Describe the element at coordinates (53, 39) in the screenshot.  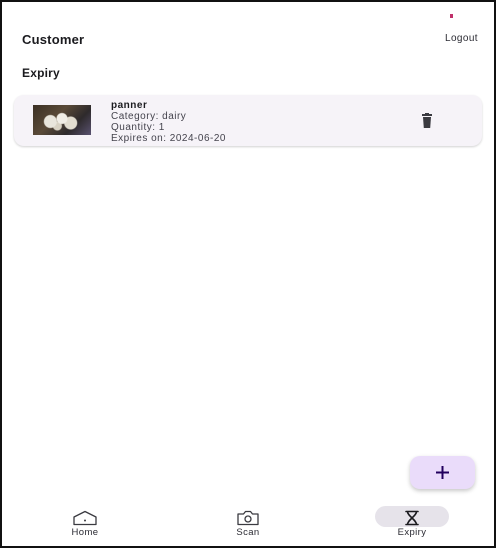
I see `app-title: Customer` at that location.